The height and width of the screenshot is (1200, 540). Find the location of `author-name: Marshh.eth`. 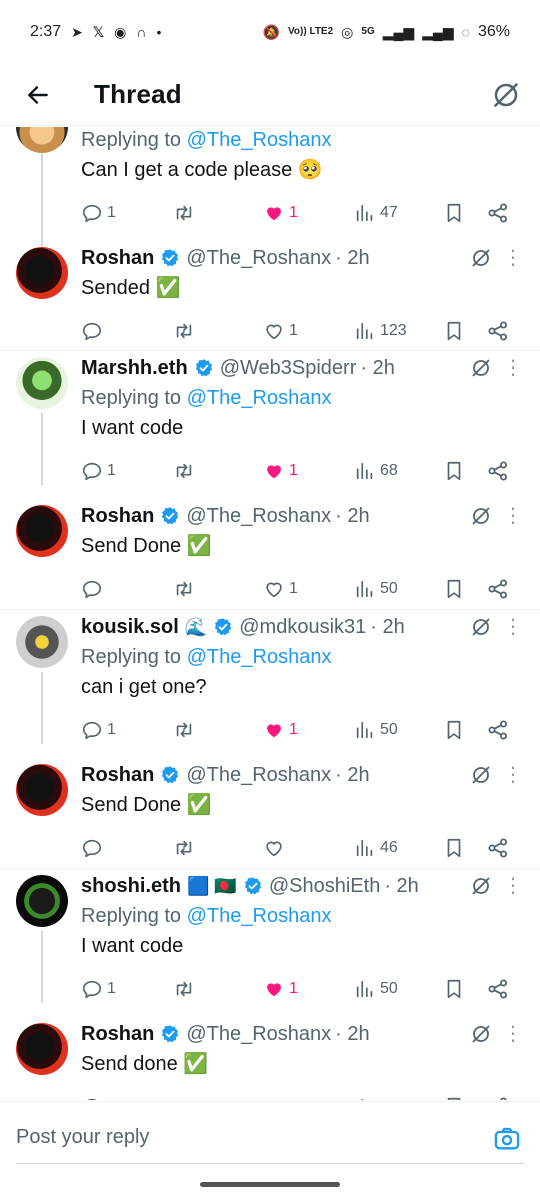

author-name: Marshh.eth is located at coordinates (134, 368).